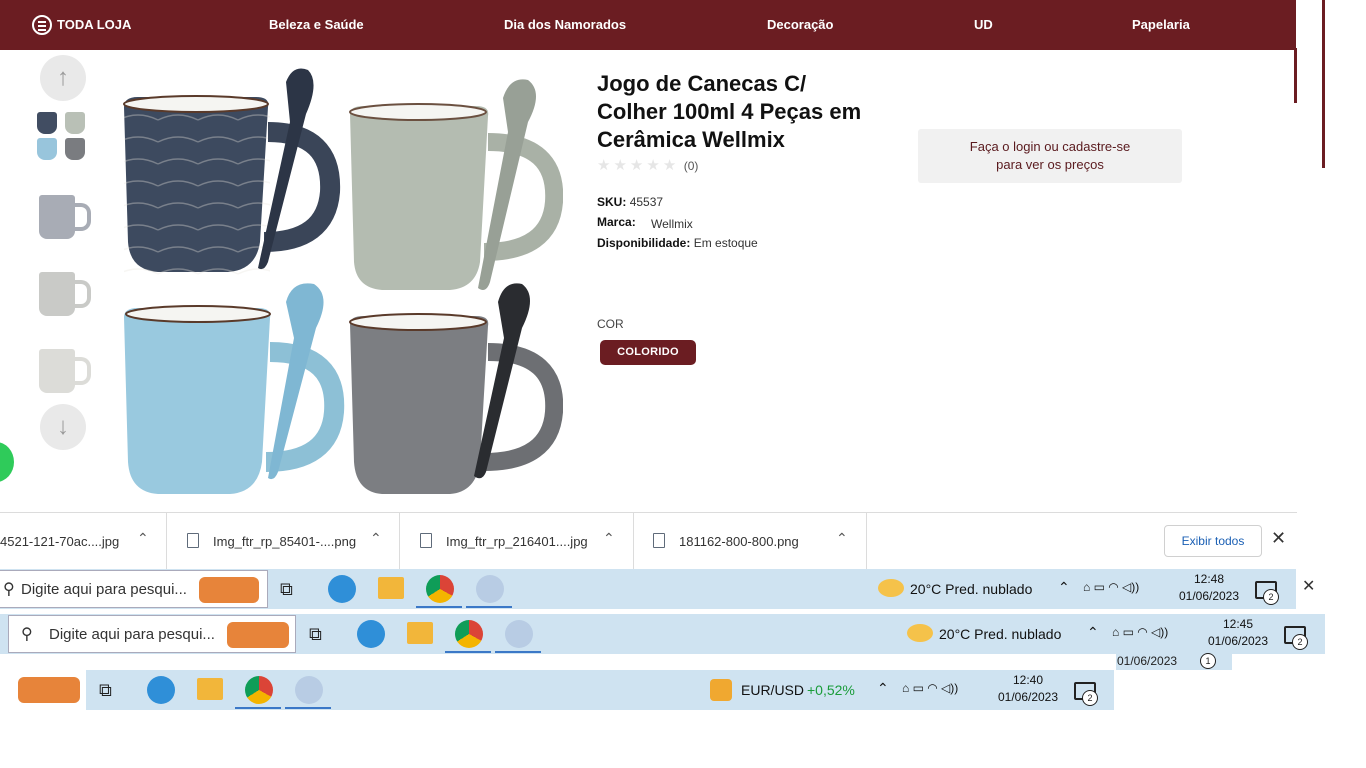 The height and width of the screenshot is (768, 1366). Describe the element at coordinates (691, 166) in the screenshot. I see `rating-count: (0)` at that location.